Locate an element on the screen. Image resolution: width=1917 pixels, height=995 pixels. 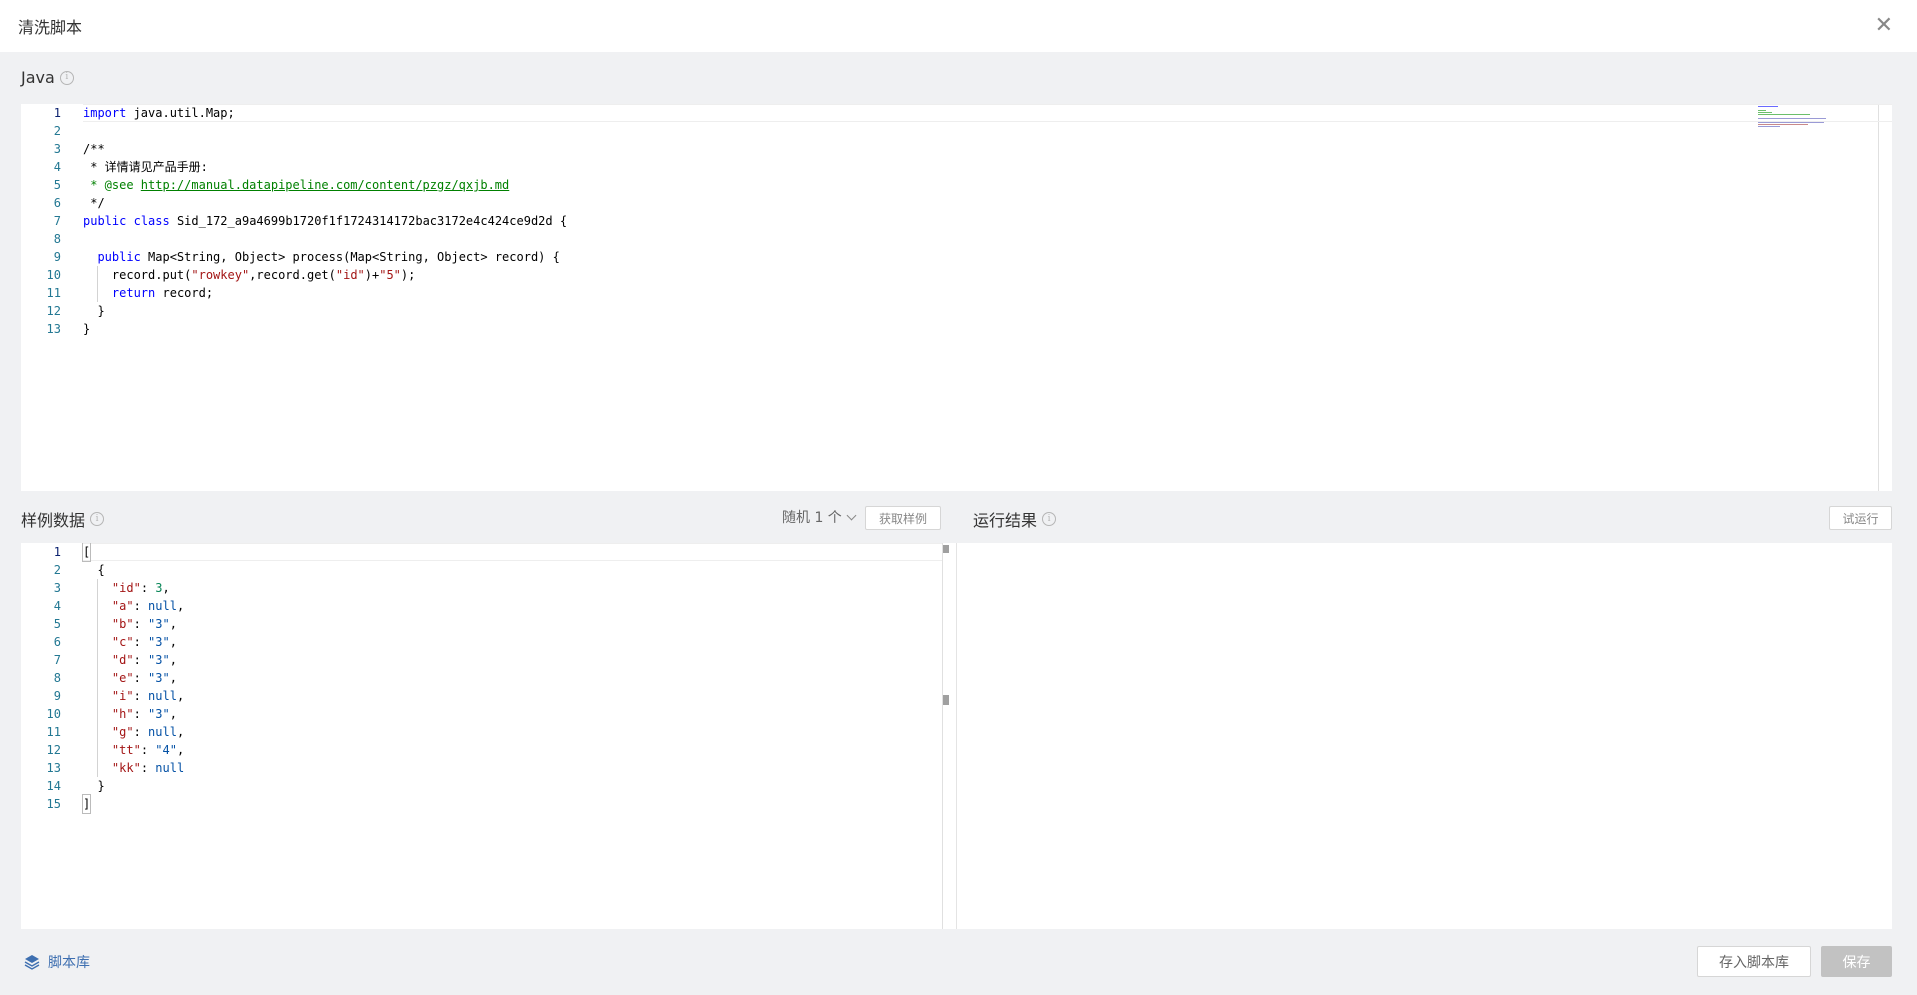
code-line: 3 "id": 3, is located at coordinates (111, 588).